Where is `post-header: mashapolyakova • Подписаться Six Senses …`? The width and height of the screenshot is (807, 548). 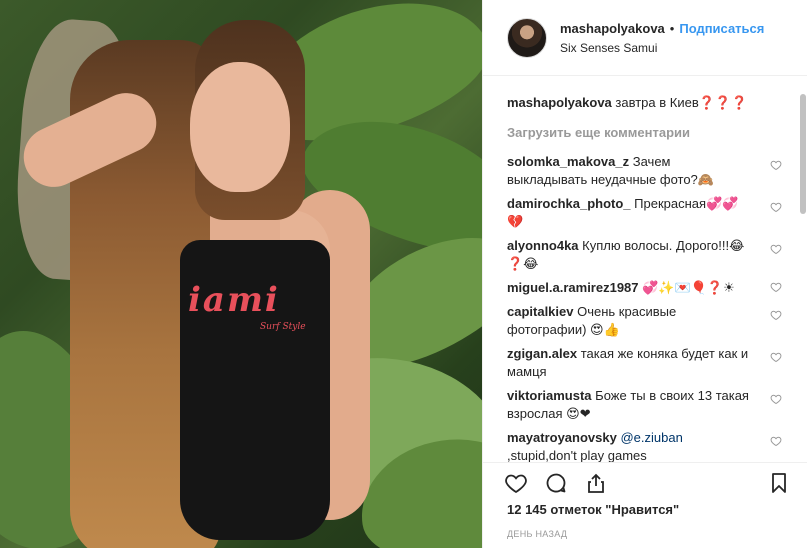
post-header: mashapolyakova • Подписаться Six Senses … is located at coordinates (645, 38).